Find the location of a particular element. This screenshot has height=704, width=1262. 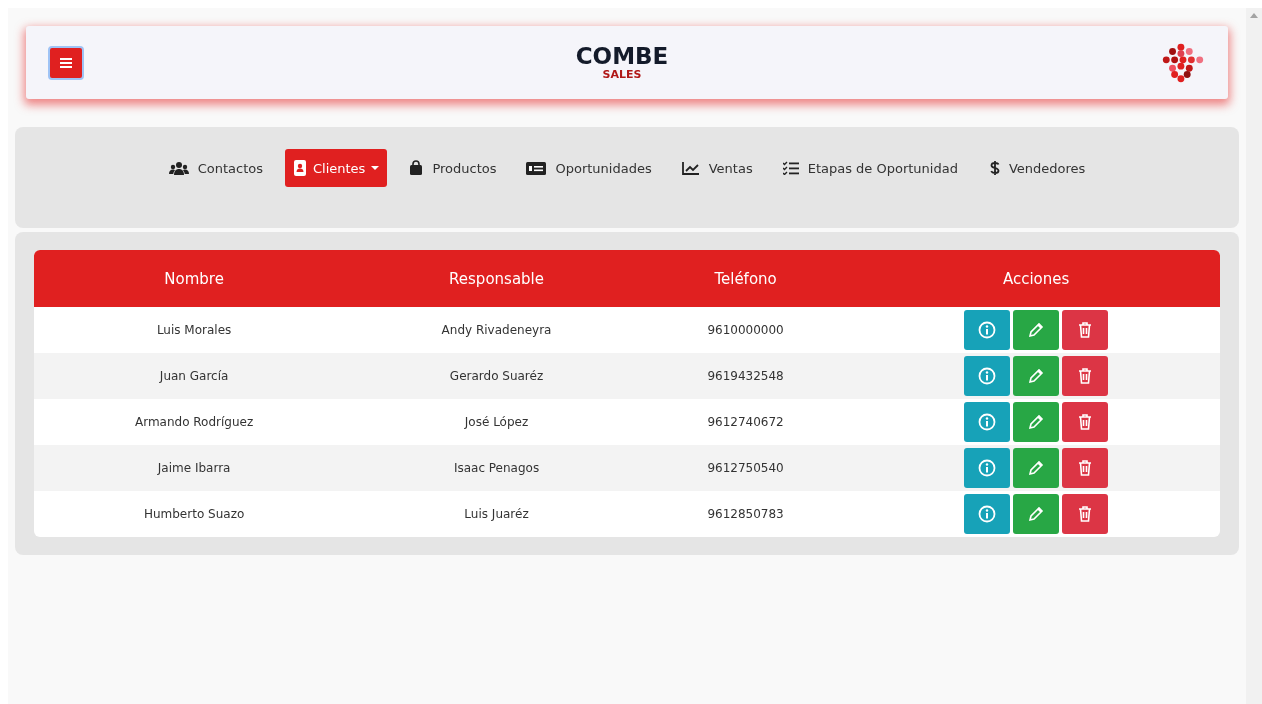

table-cell: Juan García is located at coordinates (194, 376).